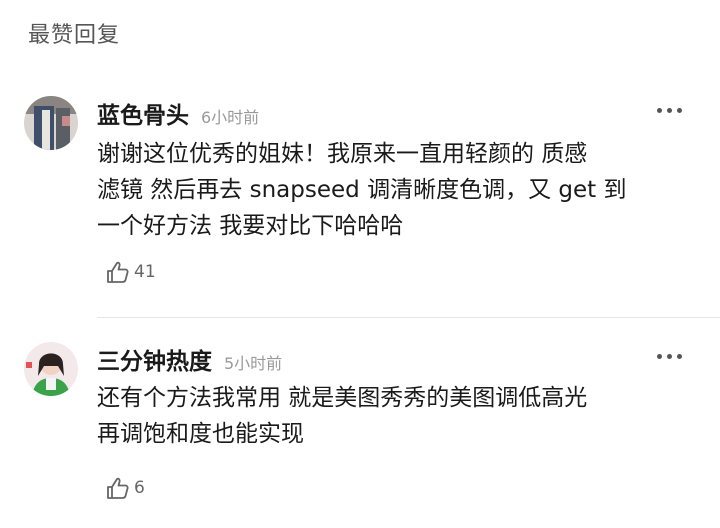 This screenshot has width=720, height=528. I want to click on timestamp: 5小时前, so click(253, 363).